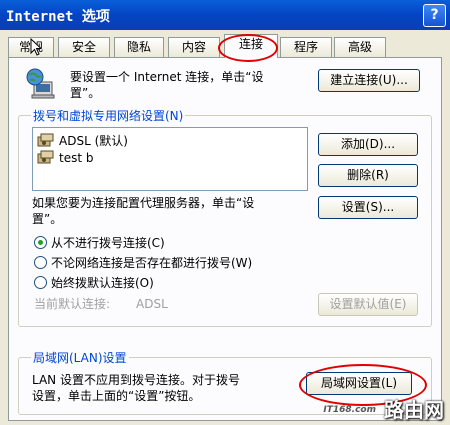 The width and height of the screenshot is (450, 425). What do you see at coordinates (85, 93) in the screenshot?
I see `setup-text-line2: 置”。` at bounding box center [85, 93].